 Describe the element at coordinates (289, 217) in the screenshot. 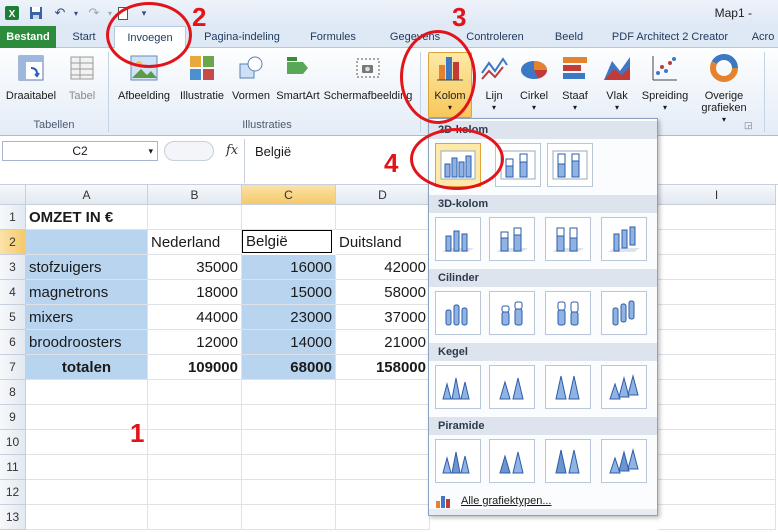

I see `cell-c1` at that location.